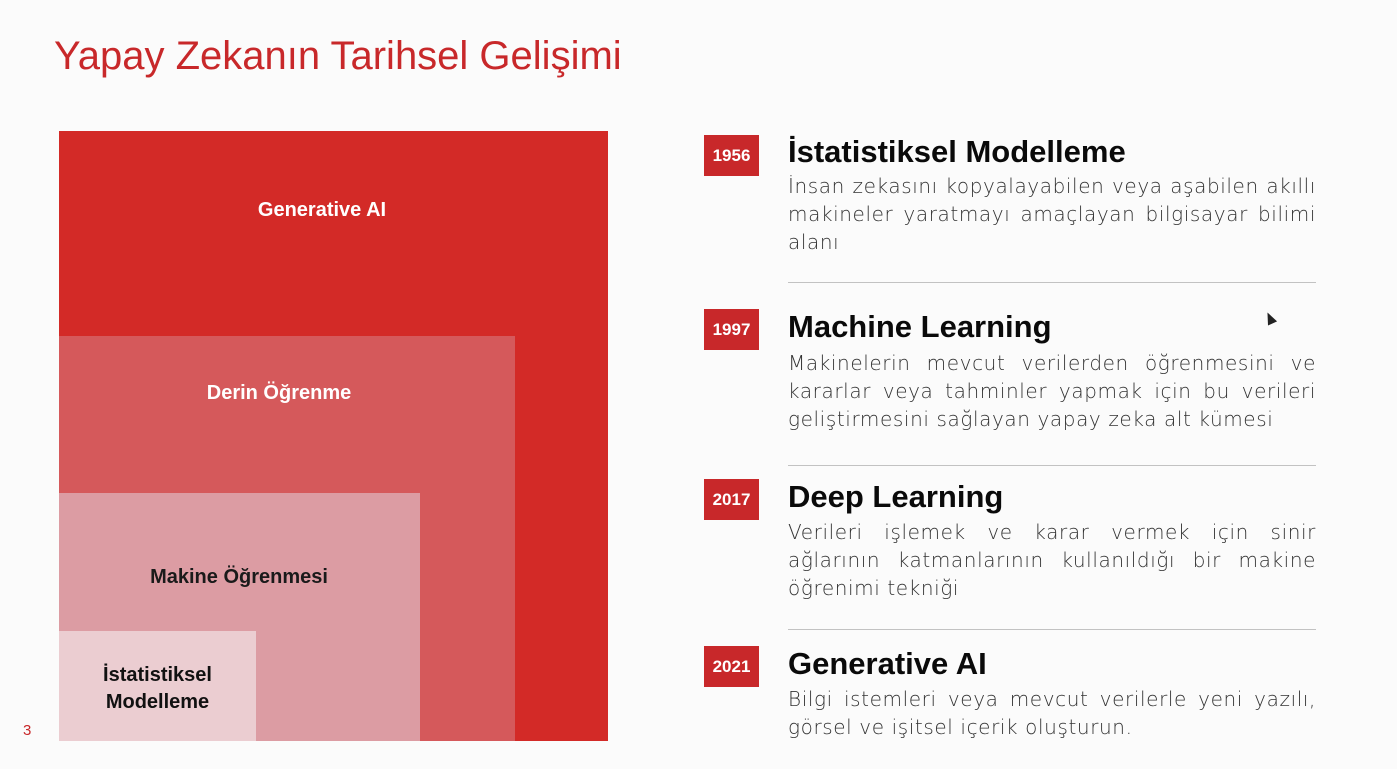  Describe the element at coordinates (896, 496) in the screenshot. I see `entry-title: Deep Learning` at that location.